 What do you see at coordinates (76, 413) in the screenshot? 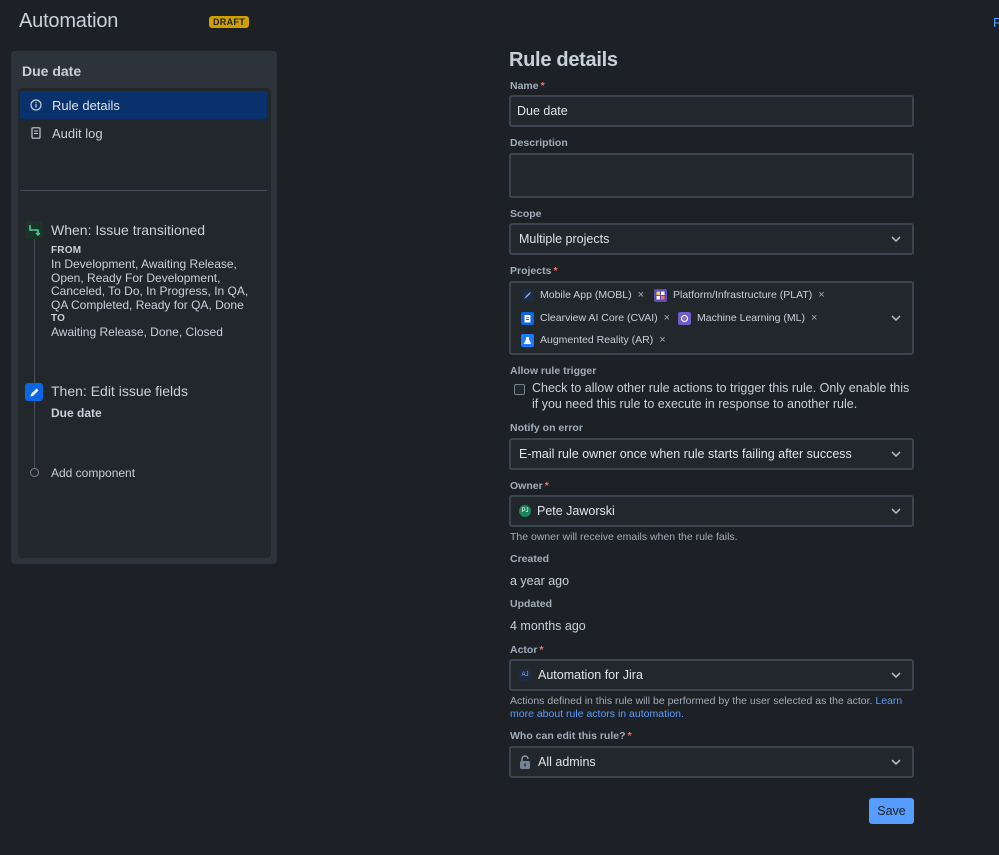
I see `action-field: Due date` at bounding box center [76, 413].